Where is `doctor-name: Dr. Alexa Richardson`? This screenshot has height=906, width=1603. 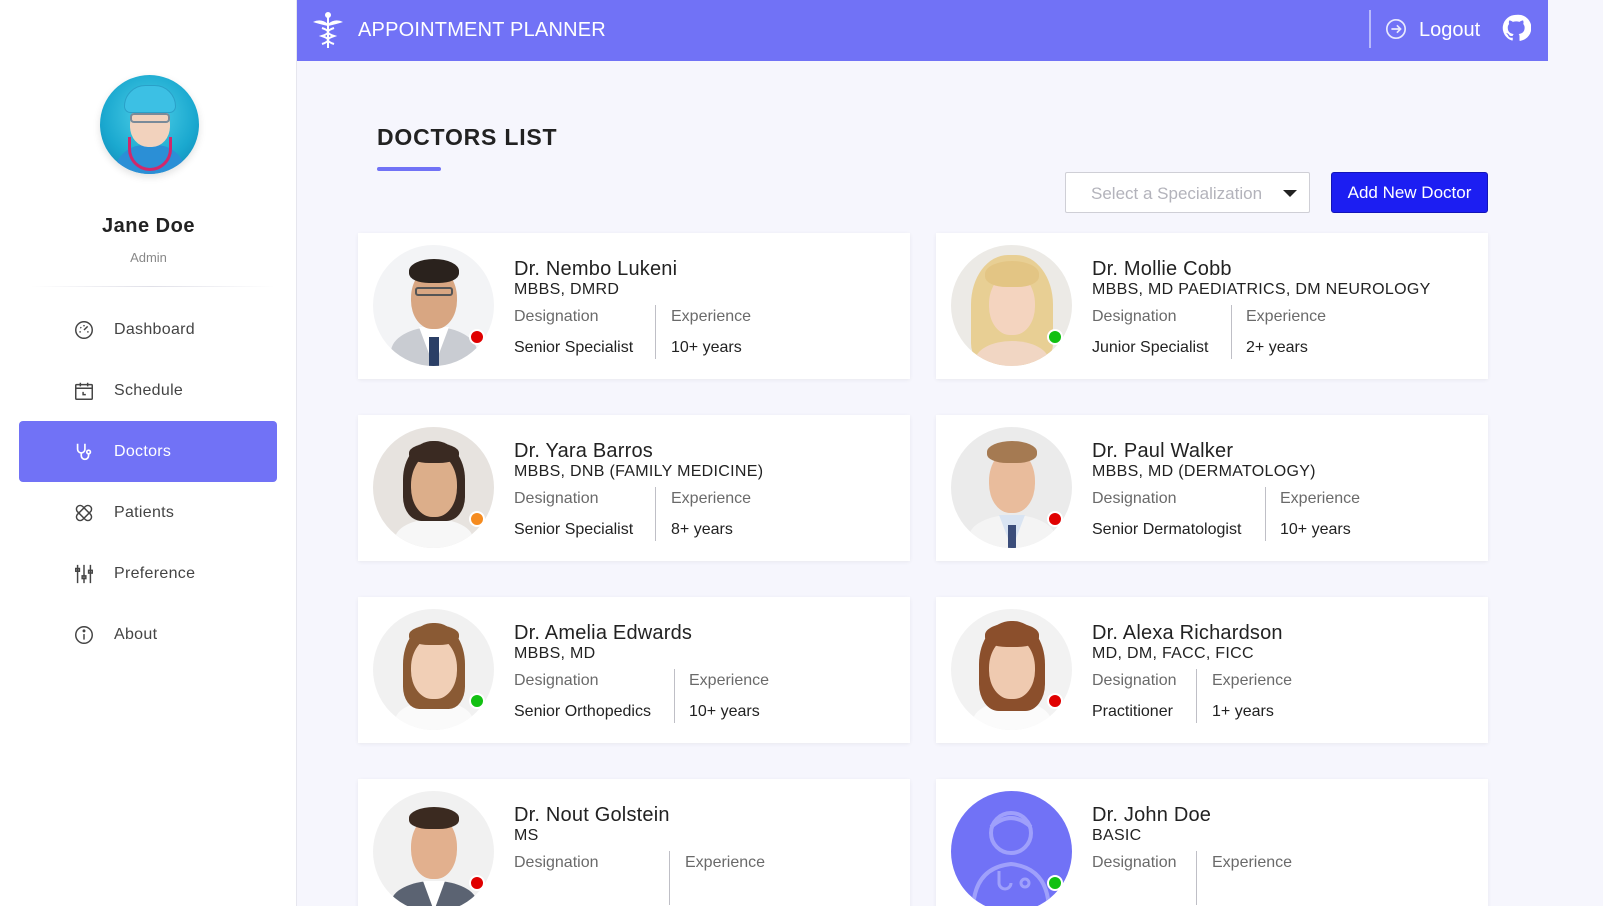
doctor-name: Dr. Alexa Richardson is located at coordinates (1187, 633).